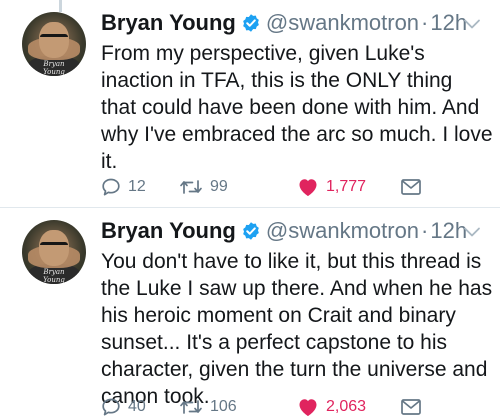  I want to click on like-count: 2,063, so click(346, 406).